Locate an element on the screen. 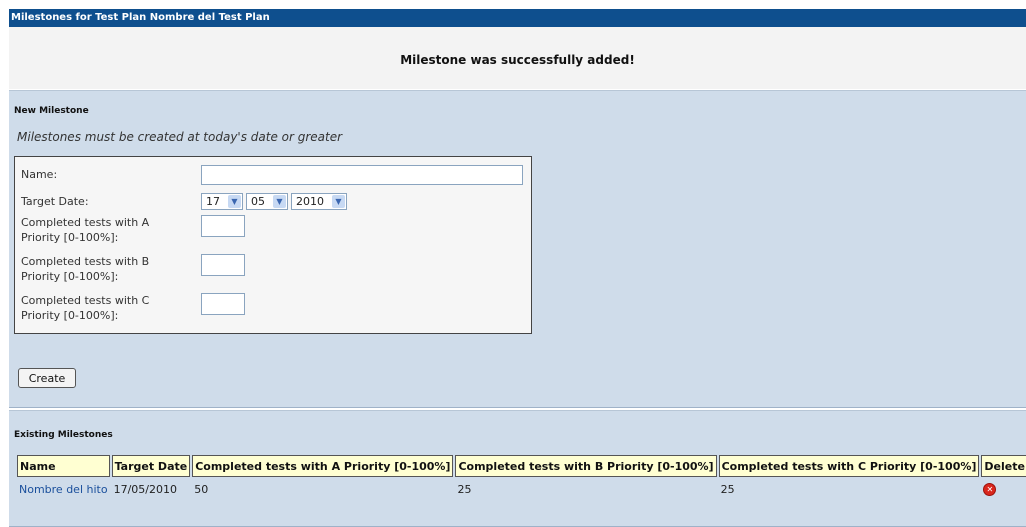 This screenshot has height=527, width=1026. milestone-target-date: 17/05/2010 is located at coordinates (145, 489).